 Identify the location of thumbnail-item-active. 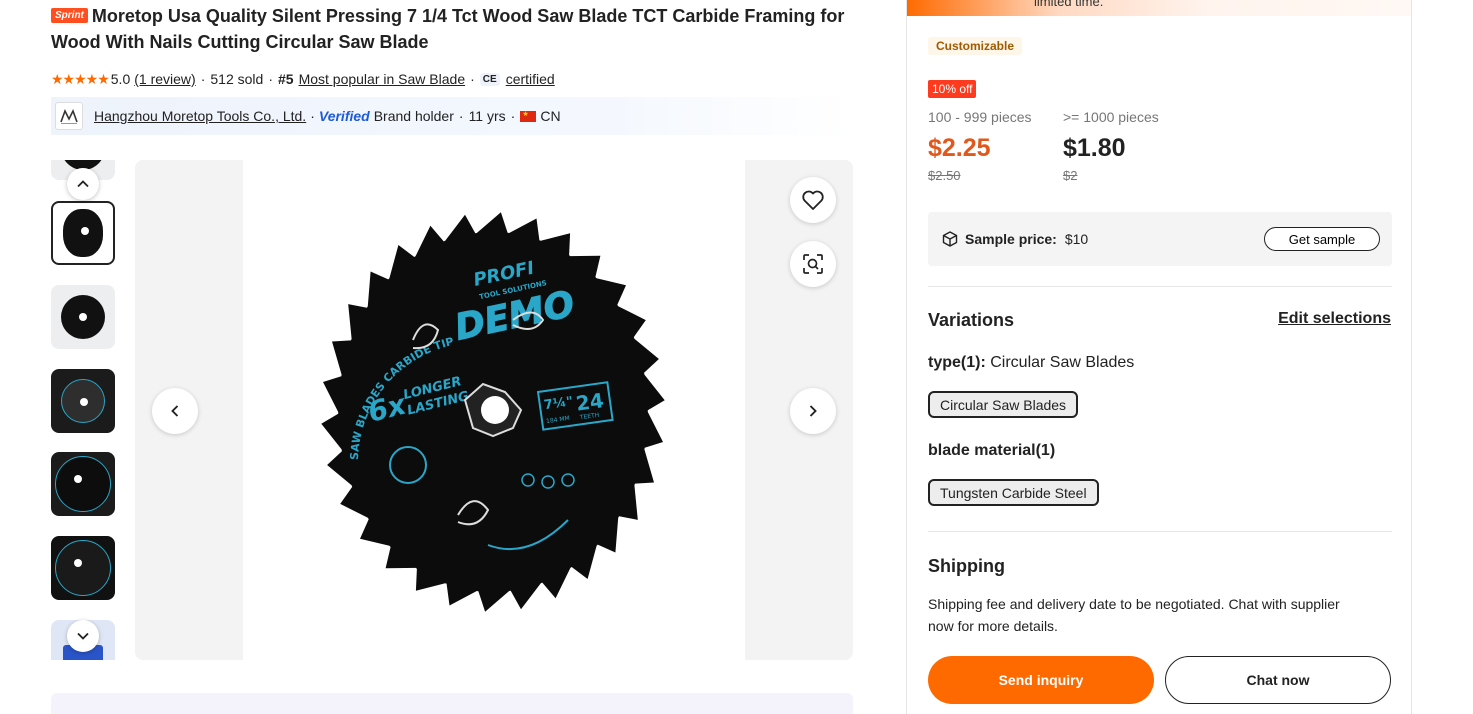
(83, 233).